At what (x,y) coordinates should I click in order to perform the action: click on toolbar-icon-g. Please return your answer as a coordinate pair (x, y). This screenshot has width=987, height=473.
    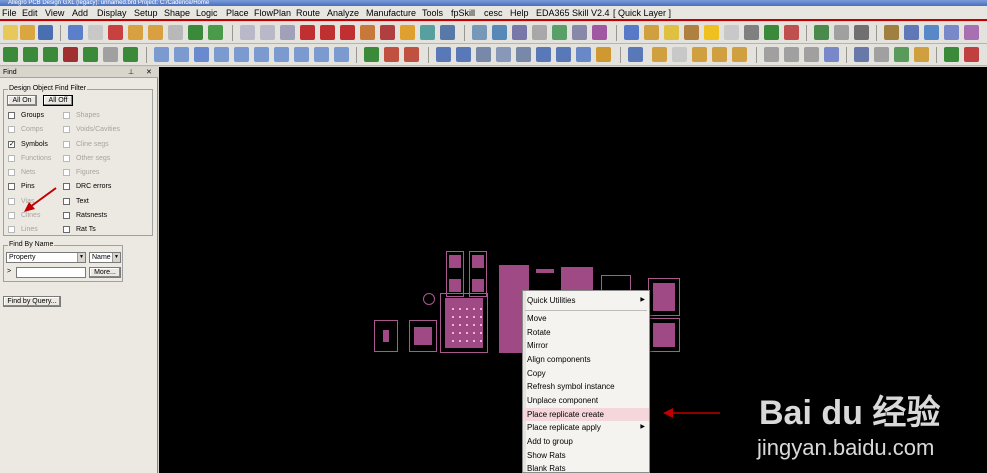
    Looking at the image, I should click on (951, 32).